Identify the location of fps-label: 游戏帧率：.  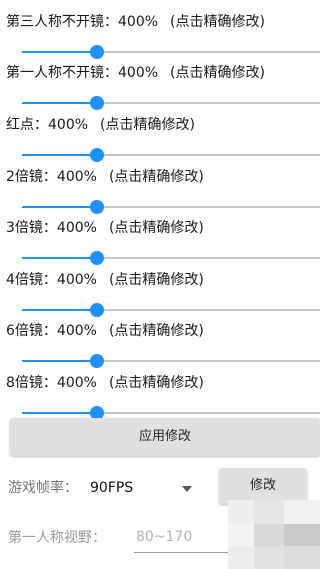
(43, 488).